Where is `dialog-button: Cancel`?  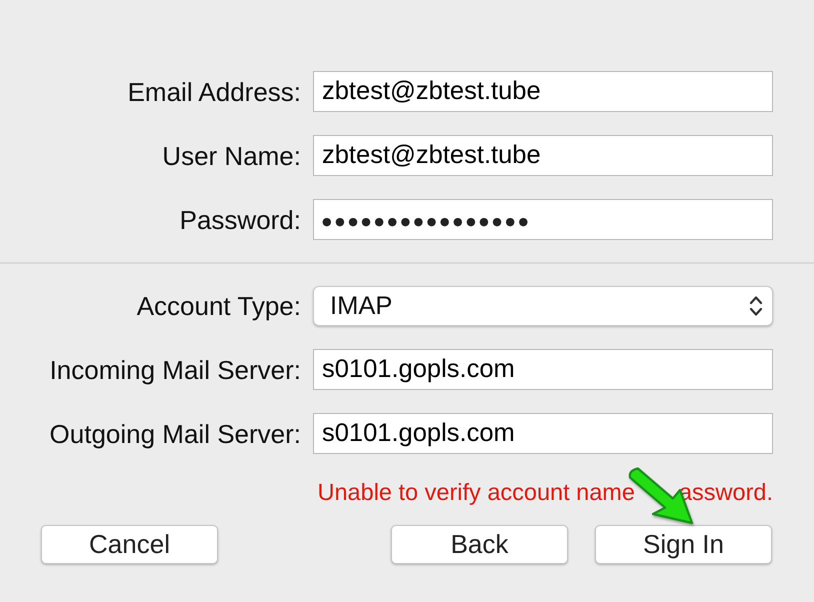 dialog-button: Cancel is located at coordinates (129, 544).